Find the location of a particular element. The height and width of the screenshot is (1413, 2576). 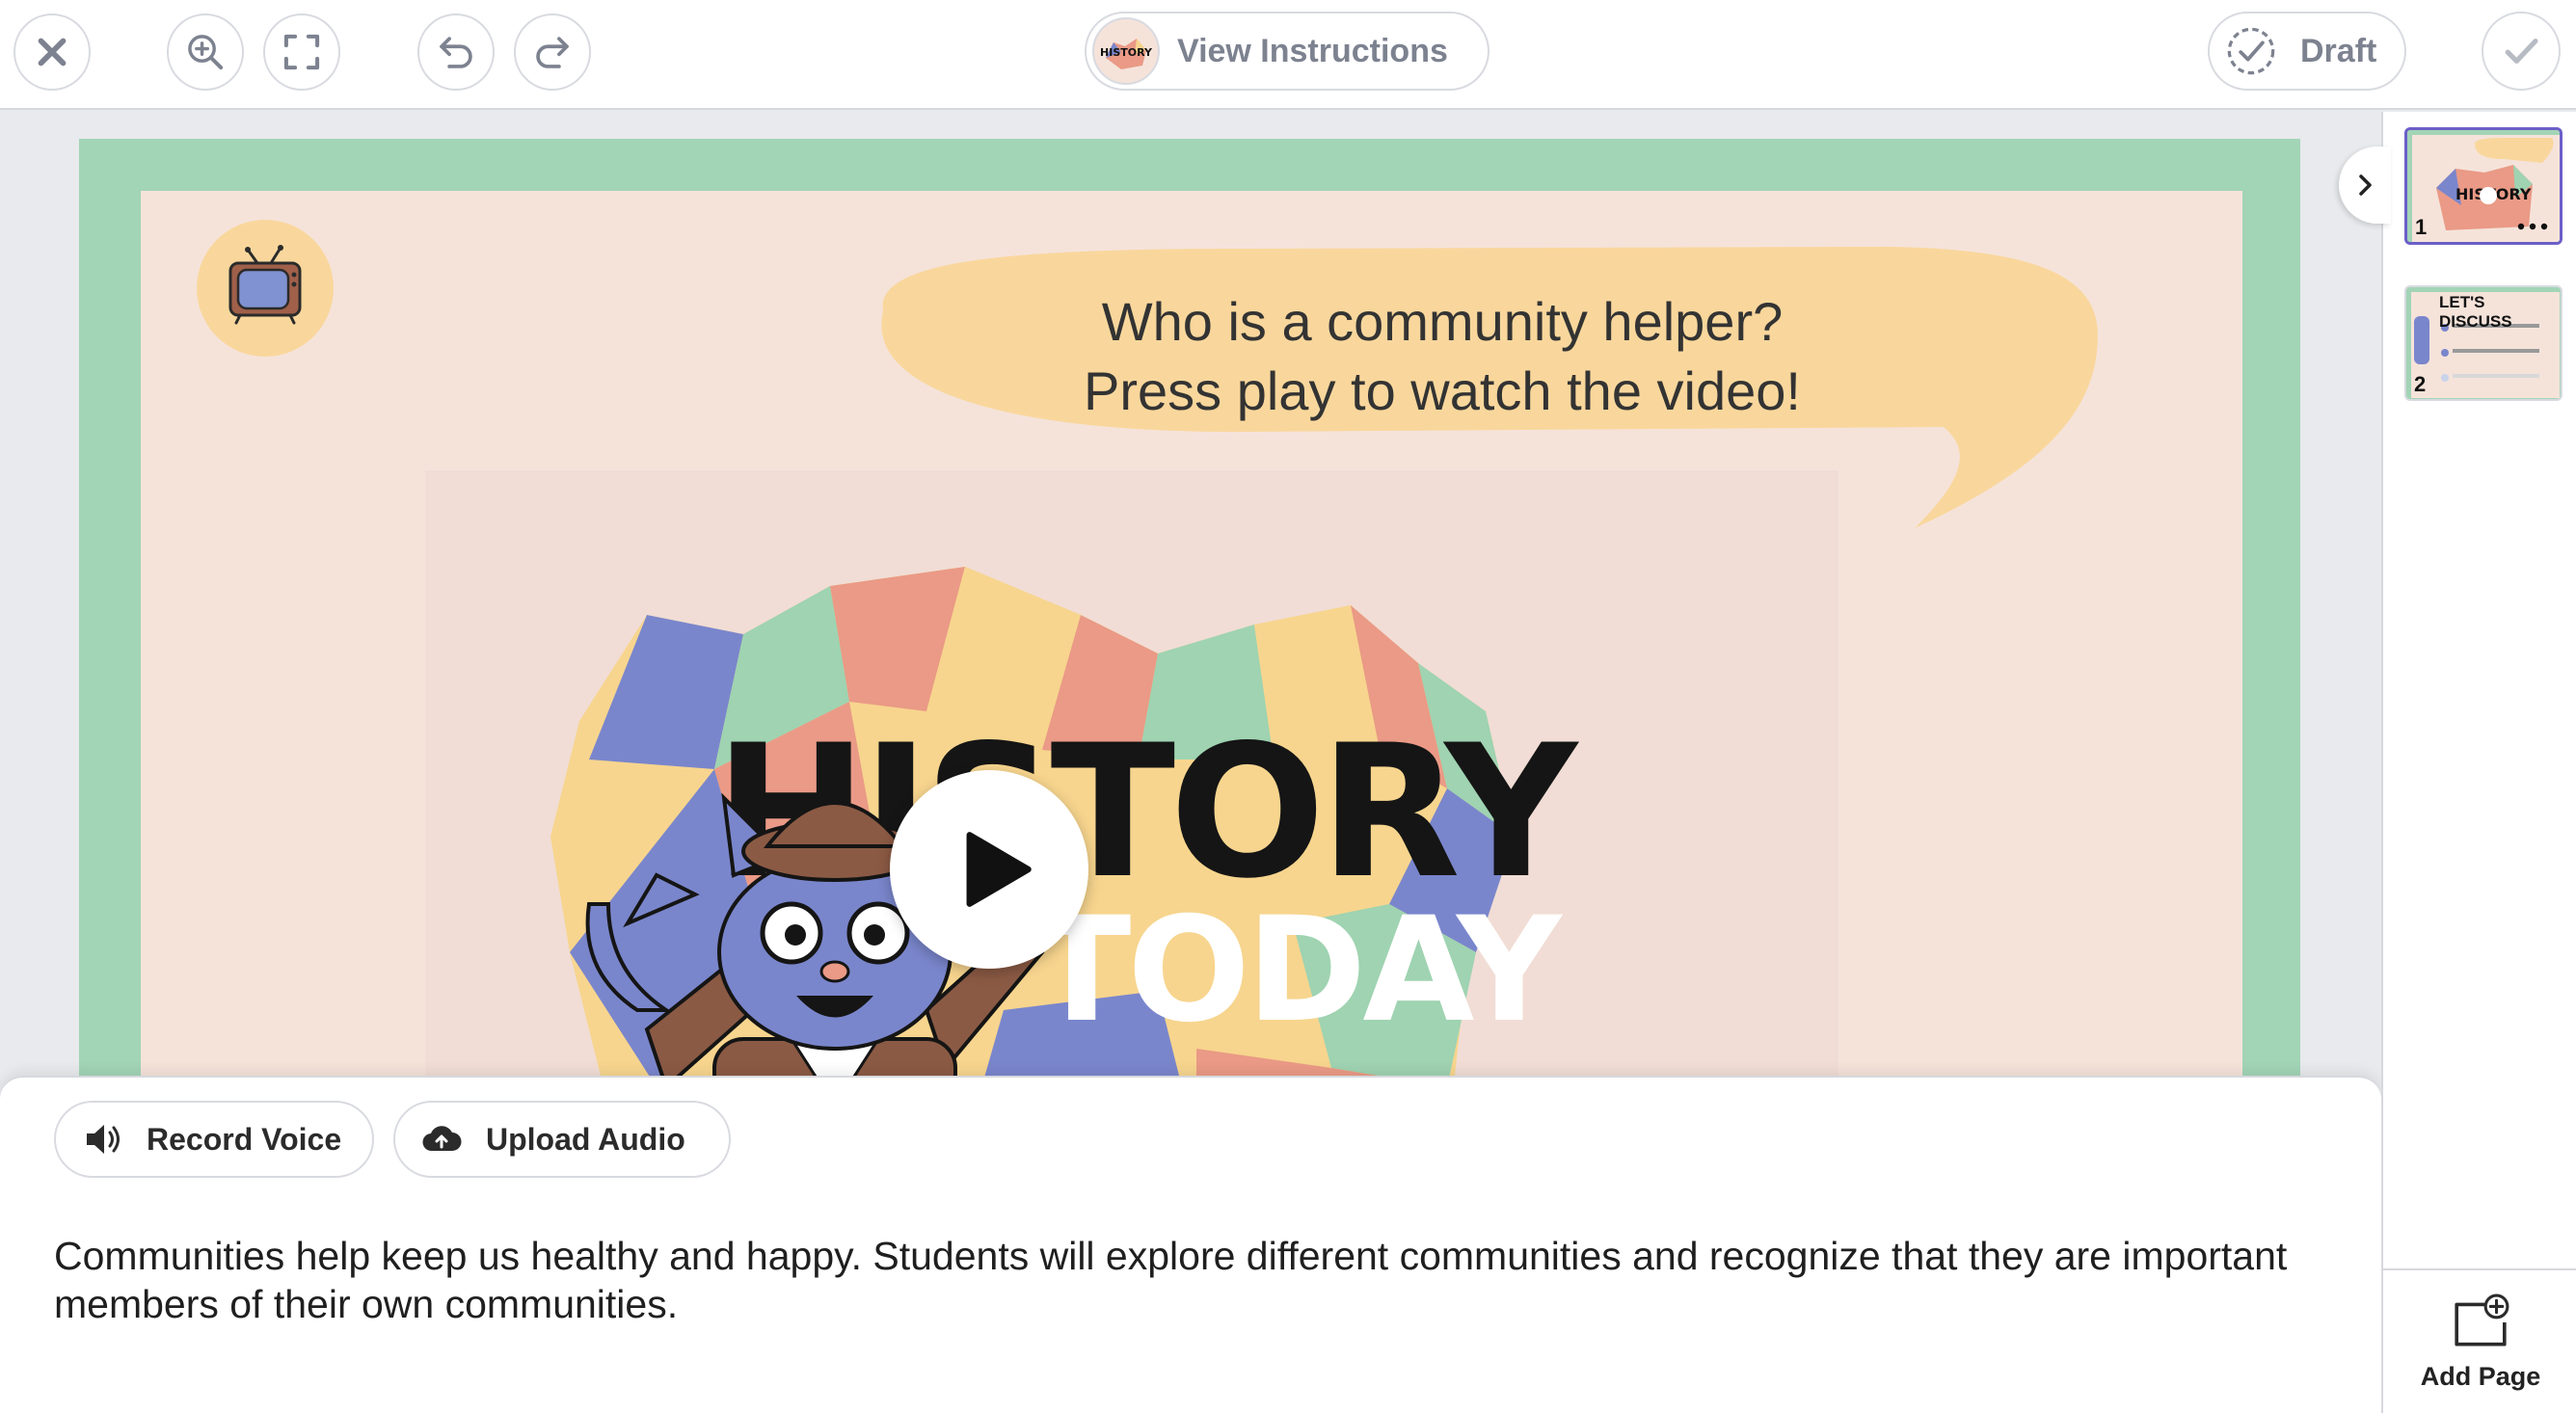

record-voice-label: Record Voice is located at coordinates (245, 1139).